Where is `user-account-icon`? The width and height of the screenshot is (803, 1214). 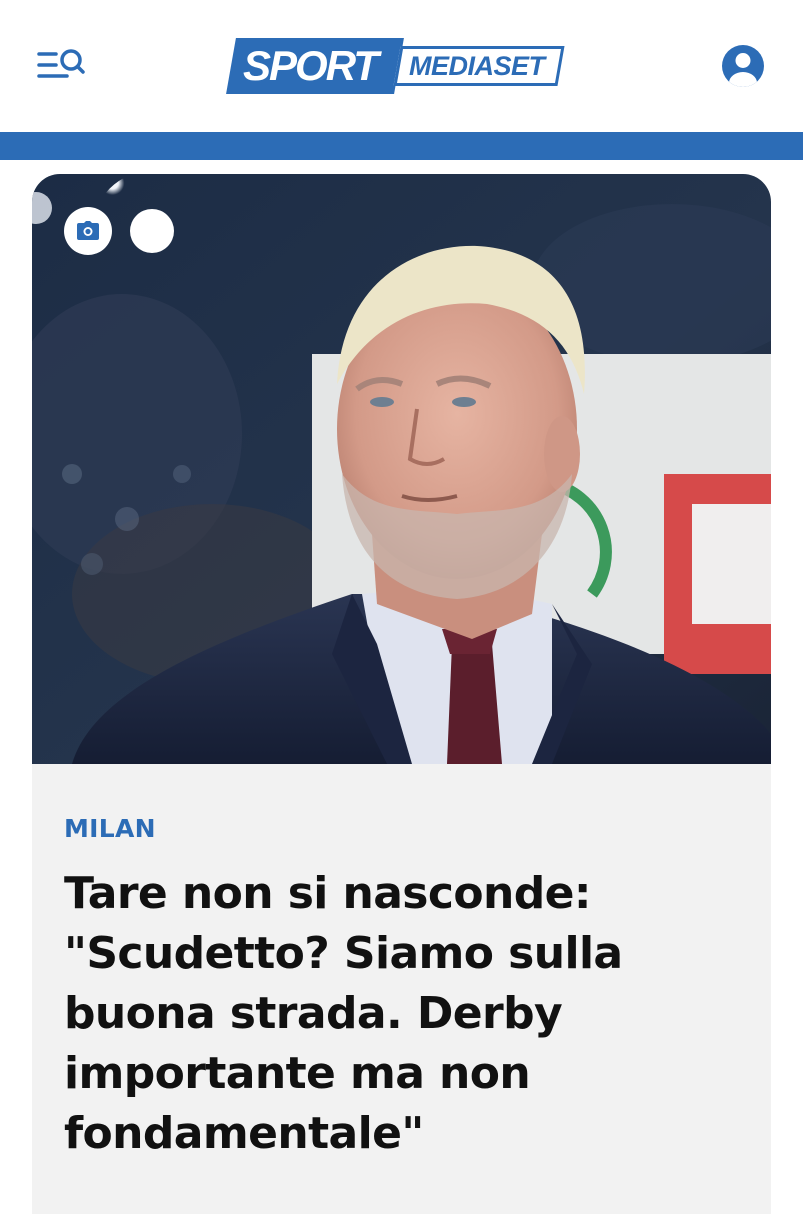 user-account-icon is located at coordinates (743, 66).